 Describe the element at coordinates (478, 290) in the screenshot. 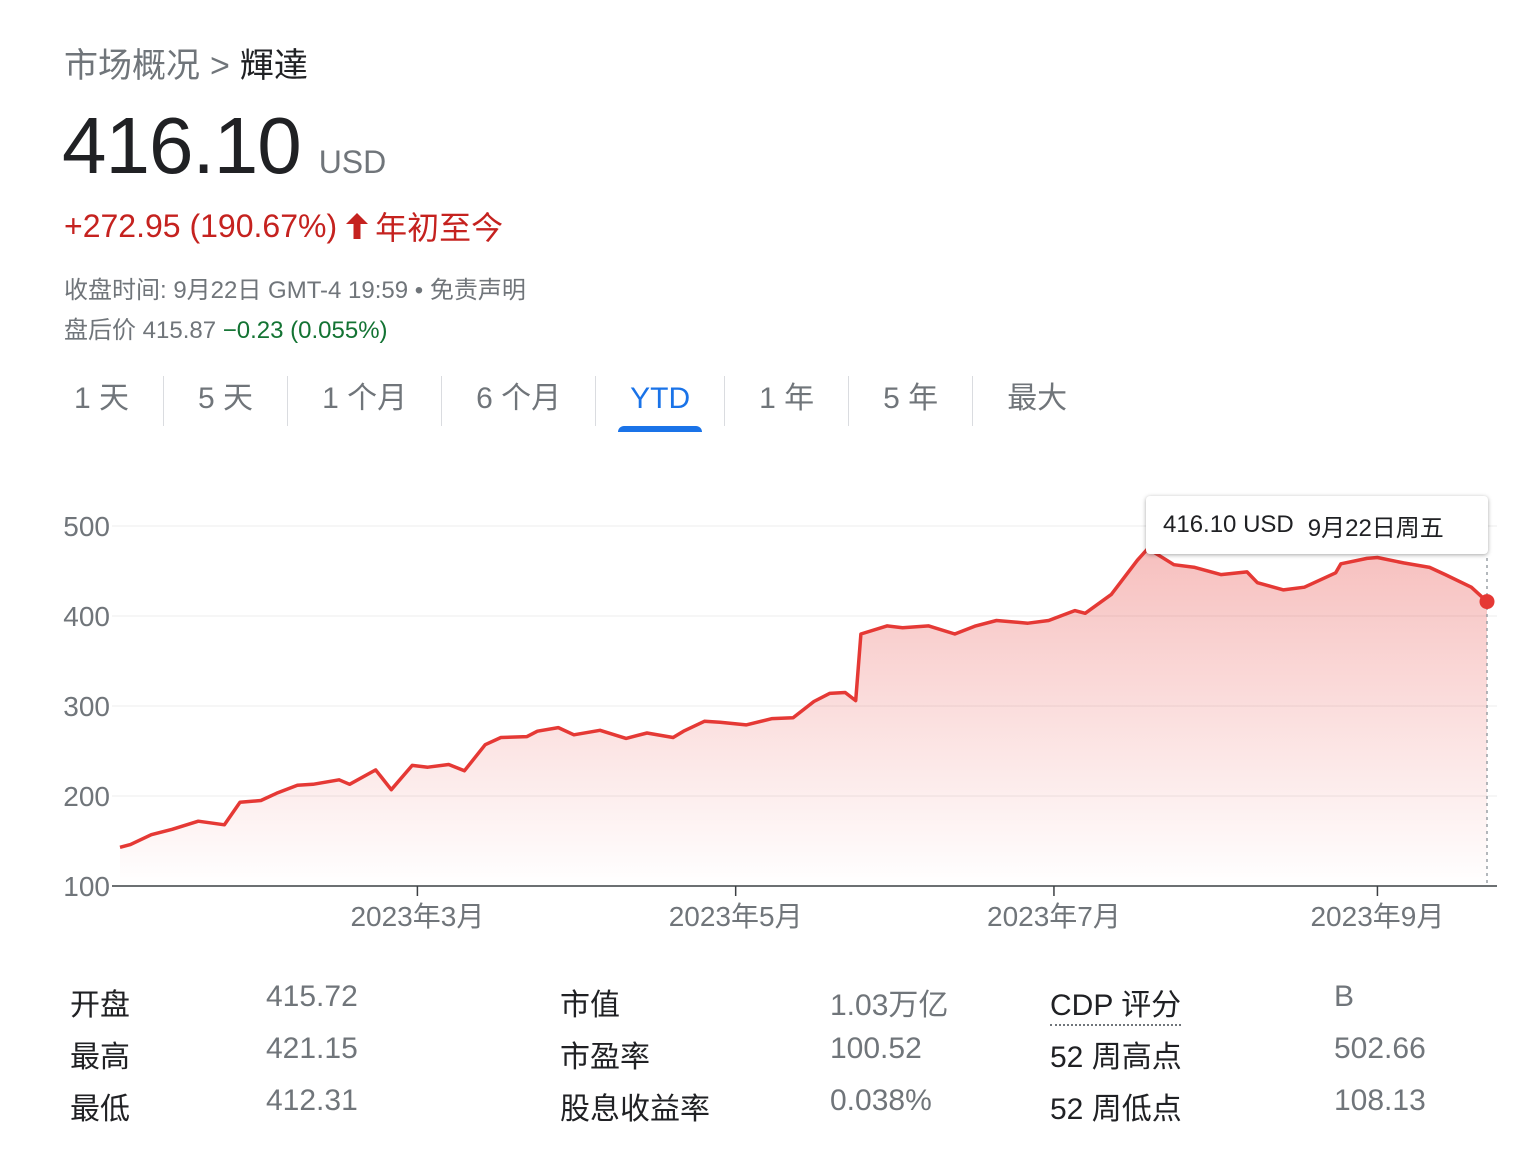

I see `disclaimer-link: 免责声明` at that location.